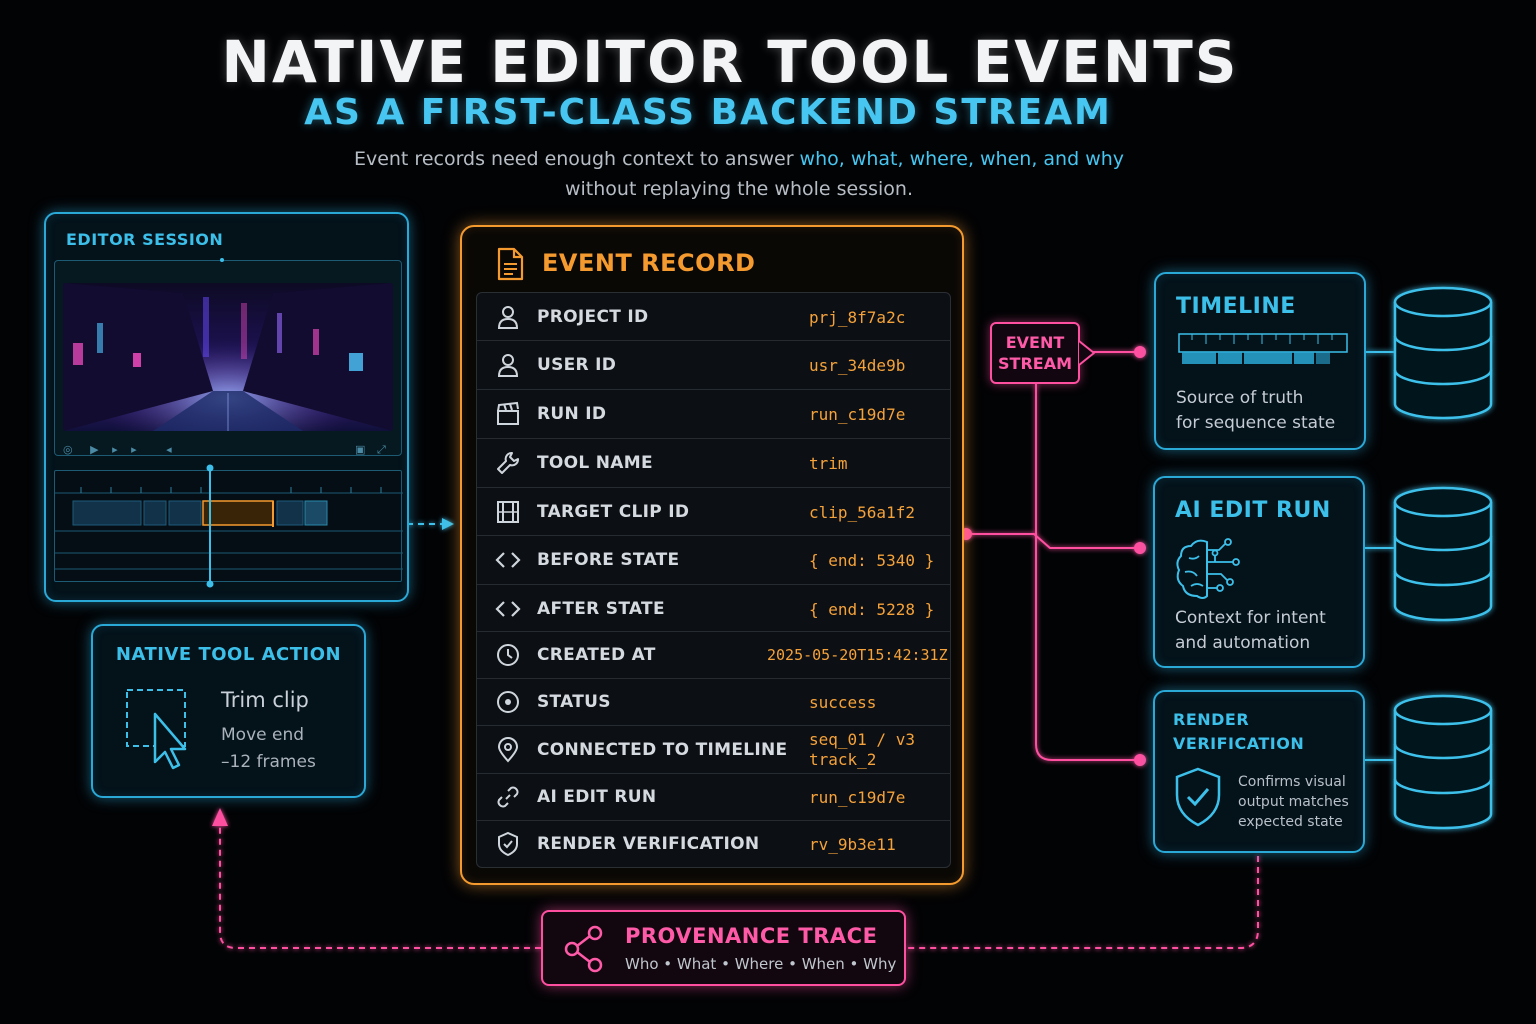 Image resolution: width=1536 pixels, height=1024 pixels. Describe the element at coordinates (1443, 762) in the screenshot. I see `render-verification-database-icon` at that location.